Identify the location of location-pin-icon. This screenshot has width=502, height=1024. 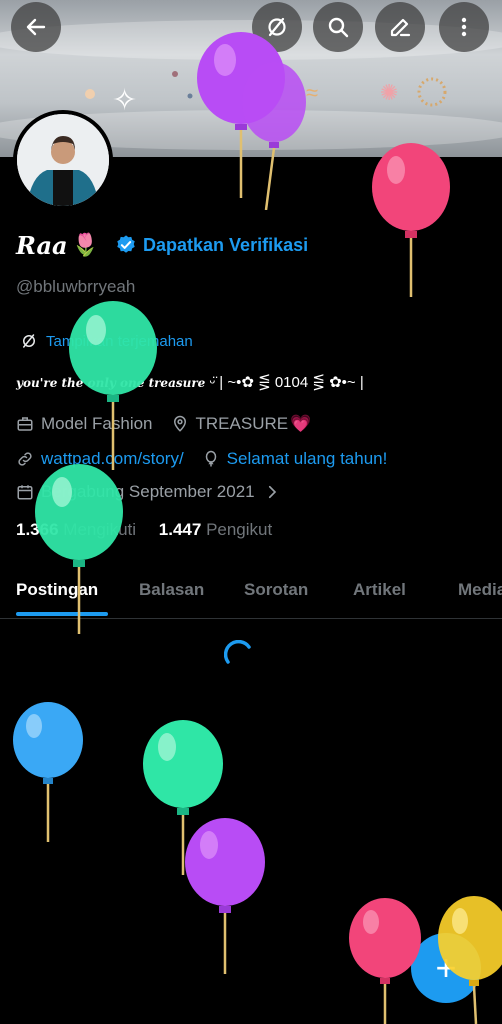
(179, 423).